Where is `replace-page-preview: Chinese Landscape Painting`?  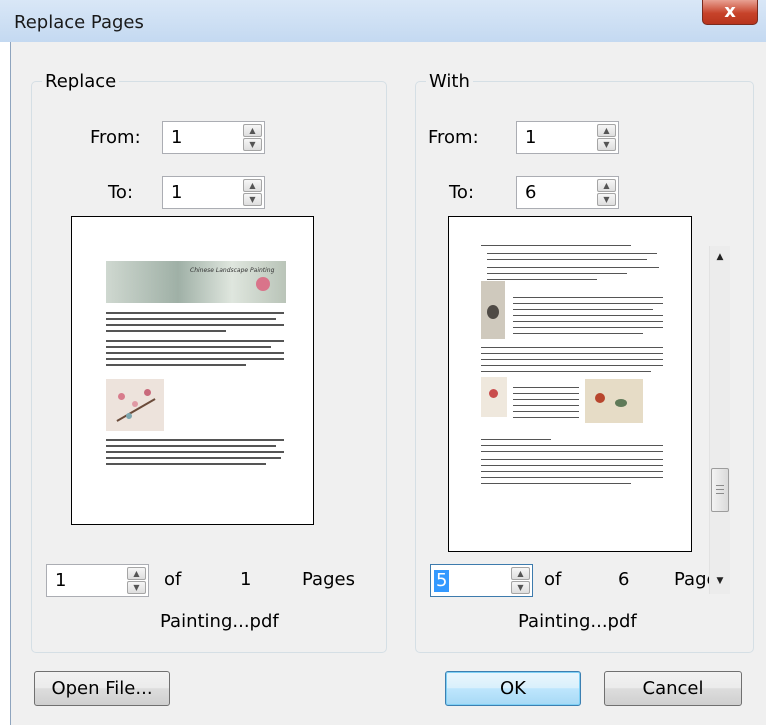
replace-page-preview: Chinese Landscape Painting is located at coordinates (192, 370).